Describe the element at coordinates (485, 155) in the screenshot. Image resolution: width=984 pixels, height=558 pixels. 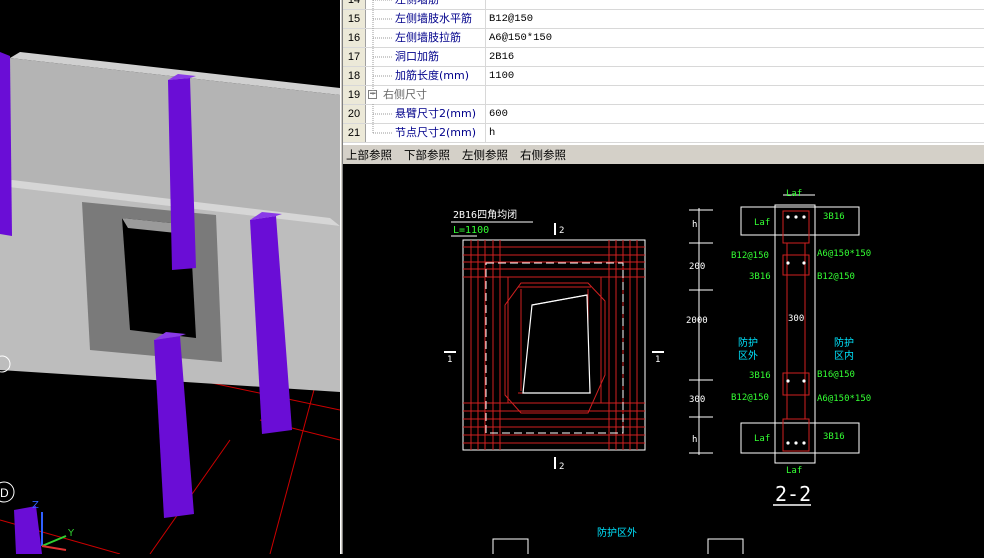
I see `left-reference-button: 左侧参照` at that location.